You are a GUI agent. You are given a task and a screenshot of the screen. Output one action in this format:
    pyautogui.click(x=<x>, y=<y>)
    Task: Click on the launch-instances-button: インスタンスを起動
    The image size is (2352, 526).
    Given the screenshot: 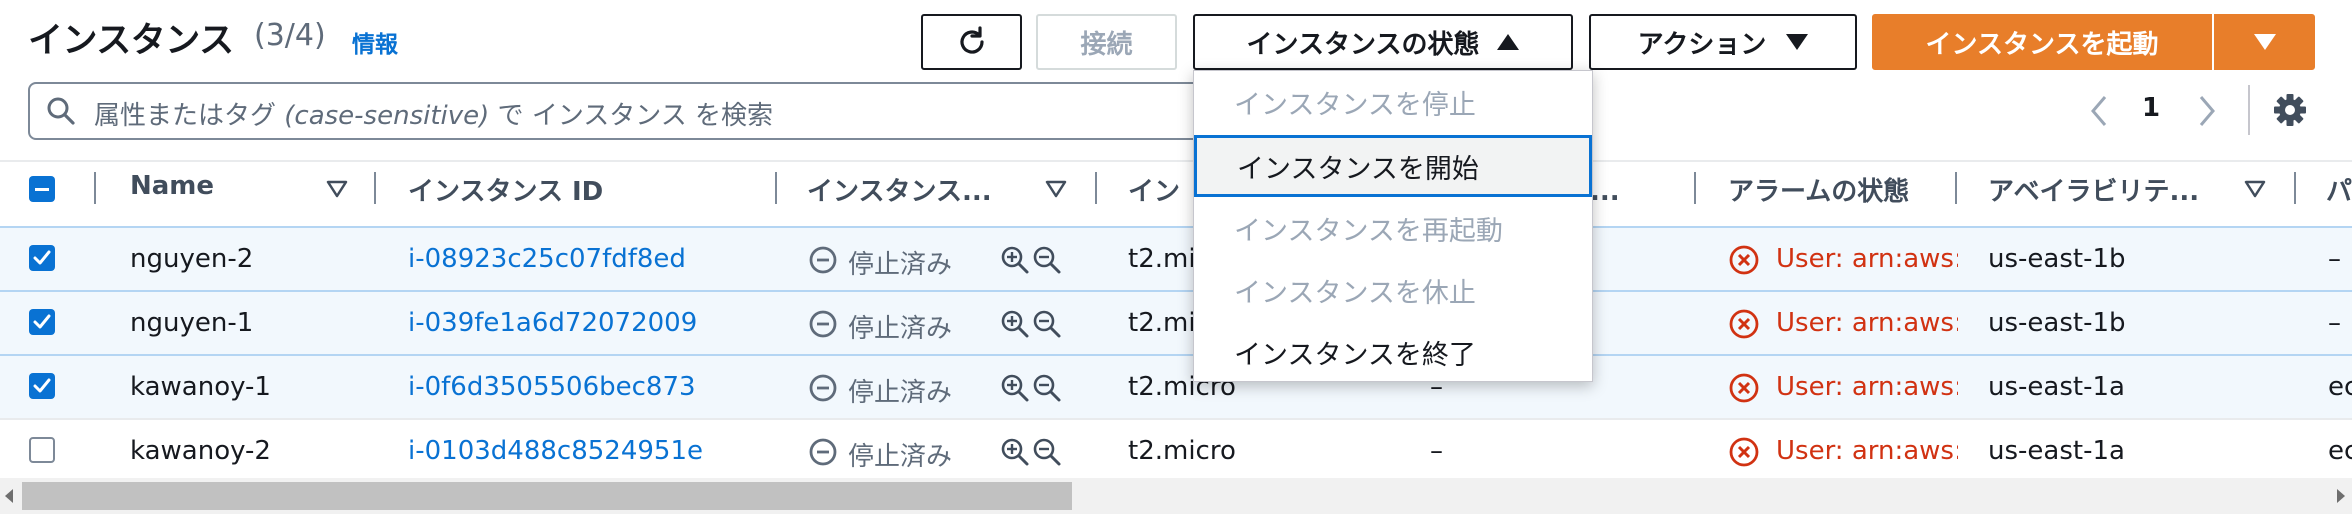 What is the action you would take?
    pyautogui.click(x=2042, y=42)
    